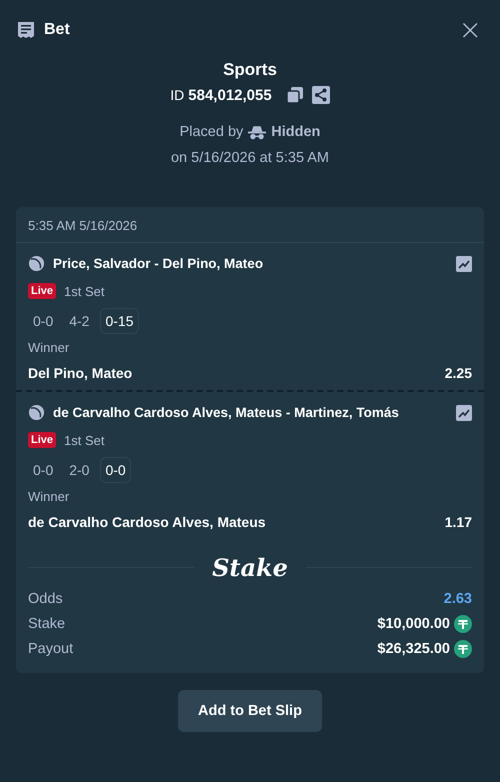 This screenshot has width=500, height=782. What do you see at coordinates (250, 711) in the screenshot?
I see `add-to-bet-slip-button: Add to Bet Slip` at bounding box center [250, 711].